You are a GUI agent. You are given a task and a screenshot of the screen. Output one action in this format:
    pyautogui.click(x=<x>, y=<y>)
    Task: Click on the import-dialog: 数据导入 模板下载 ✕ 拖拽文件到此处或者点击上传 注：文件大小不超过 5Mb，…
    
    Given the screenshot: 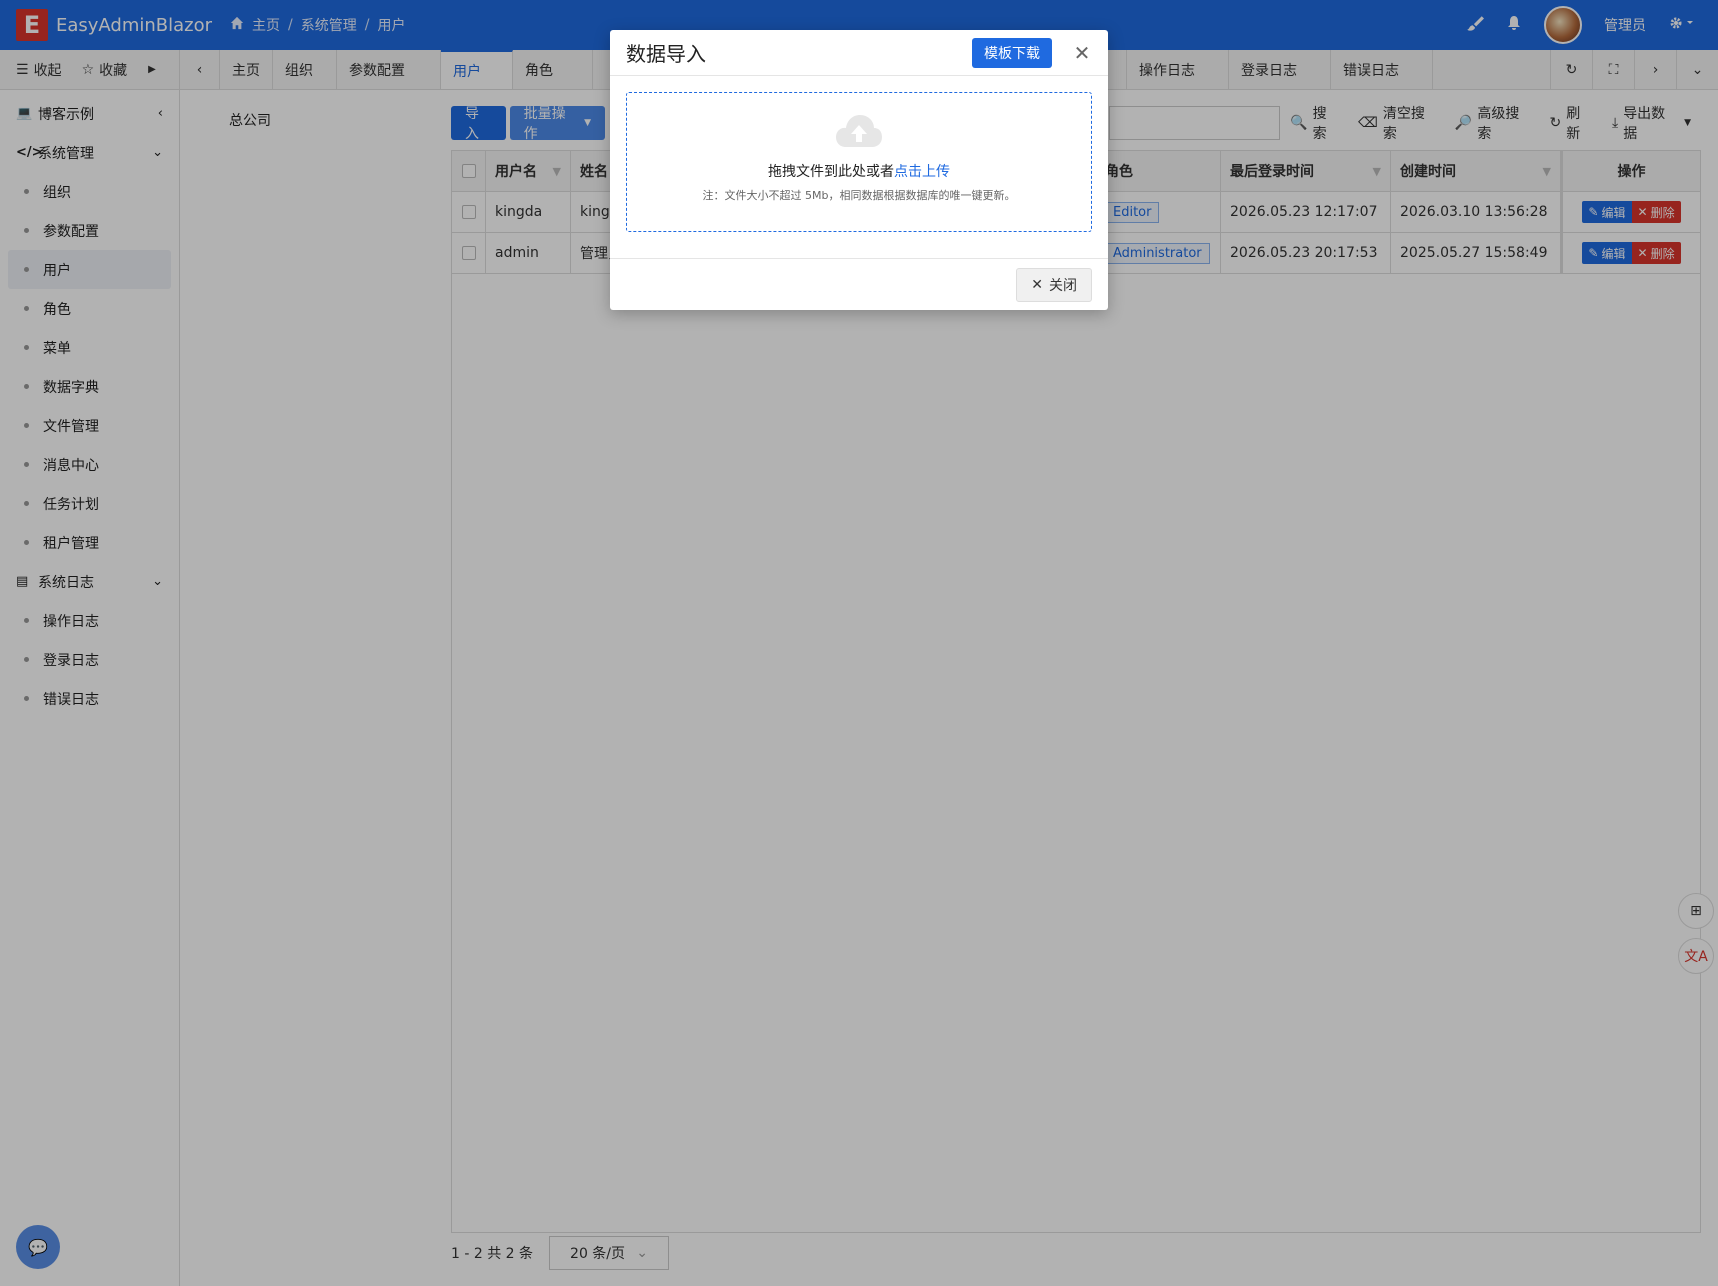 What is the action you would take?
    pyautogui.click(x=859, y=170)
    